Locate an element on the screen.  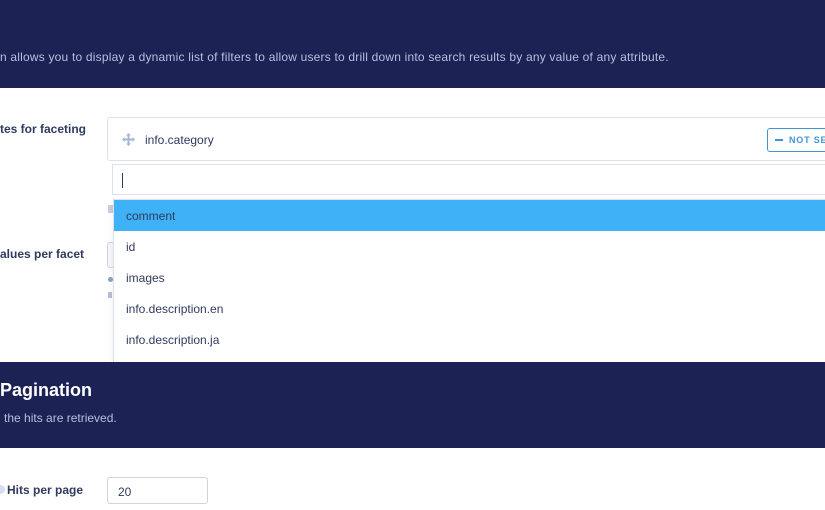
attribute-search-input is located at coordinates (468, 179).